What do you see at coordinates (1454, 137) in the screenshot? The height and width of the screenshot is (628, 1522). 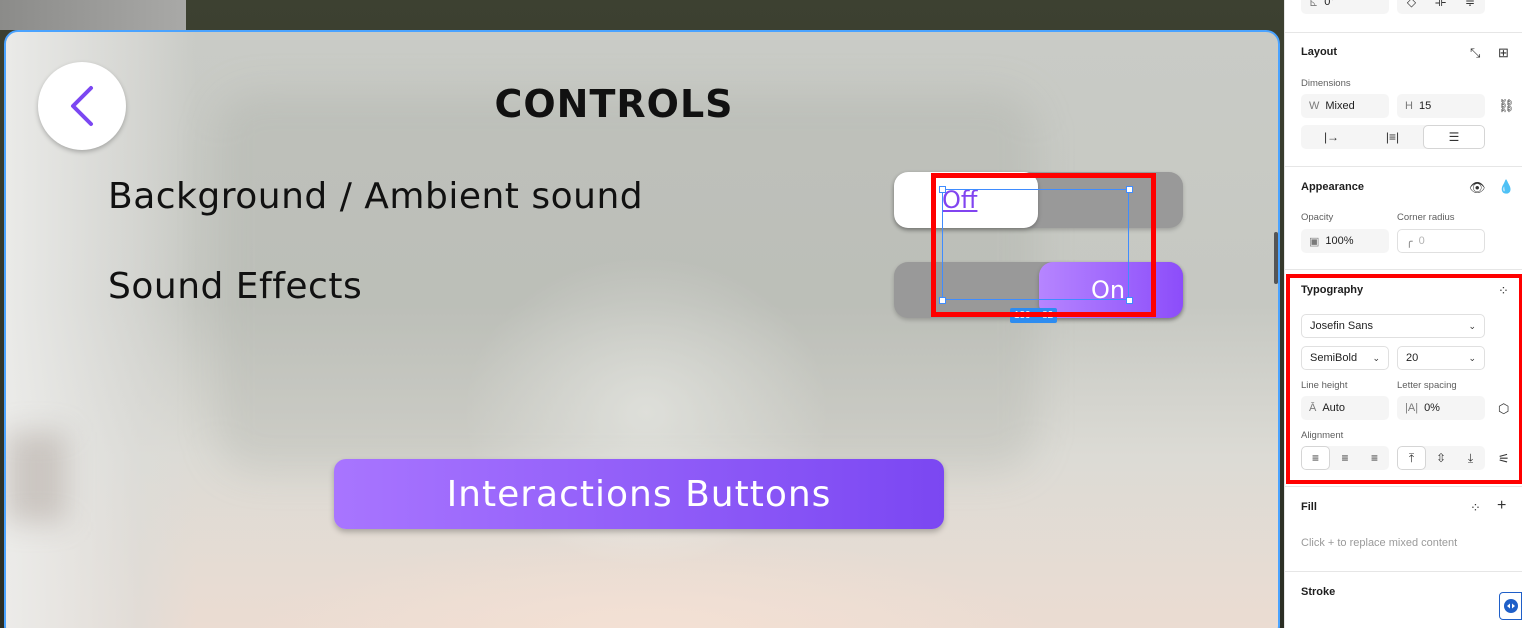 I see `fill-container-icon: ☰` at bounding box center [1454, 137].